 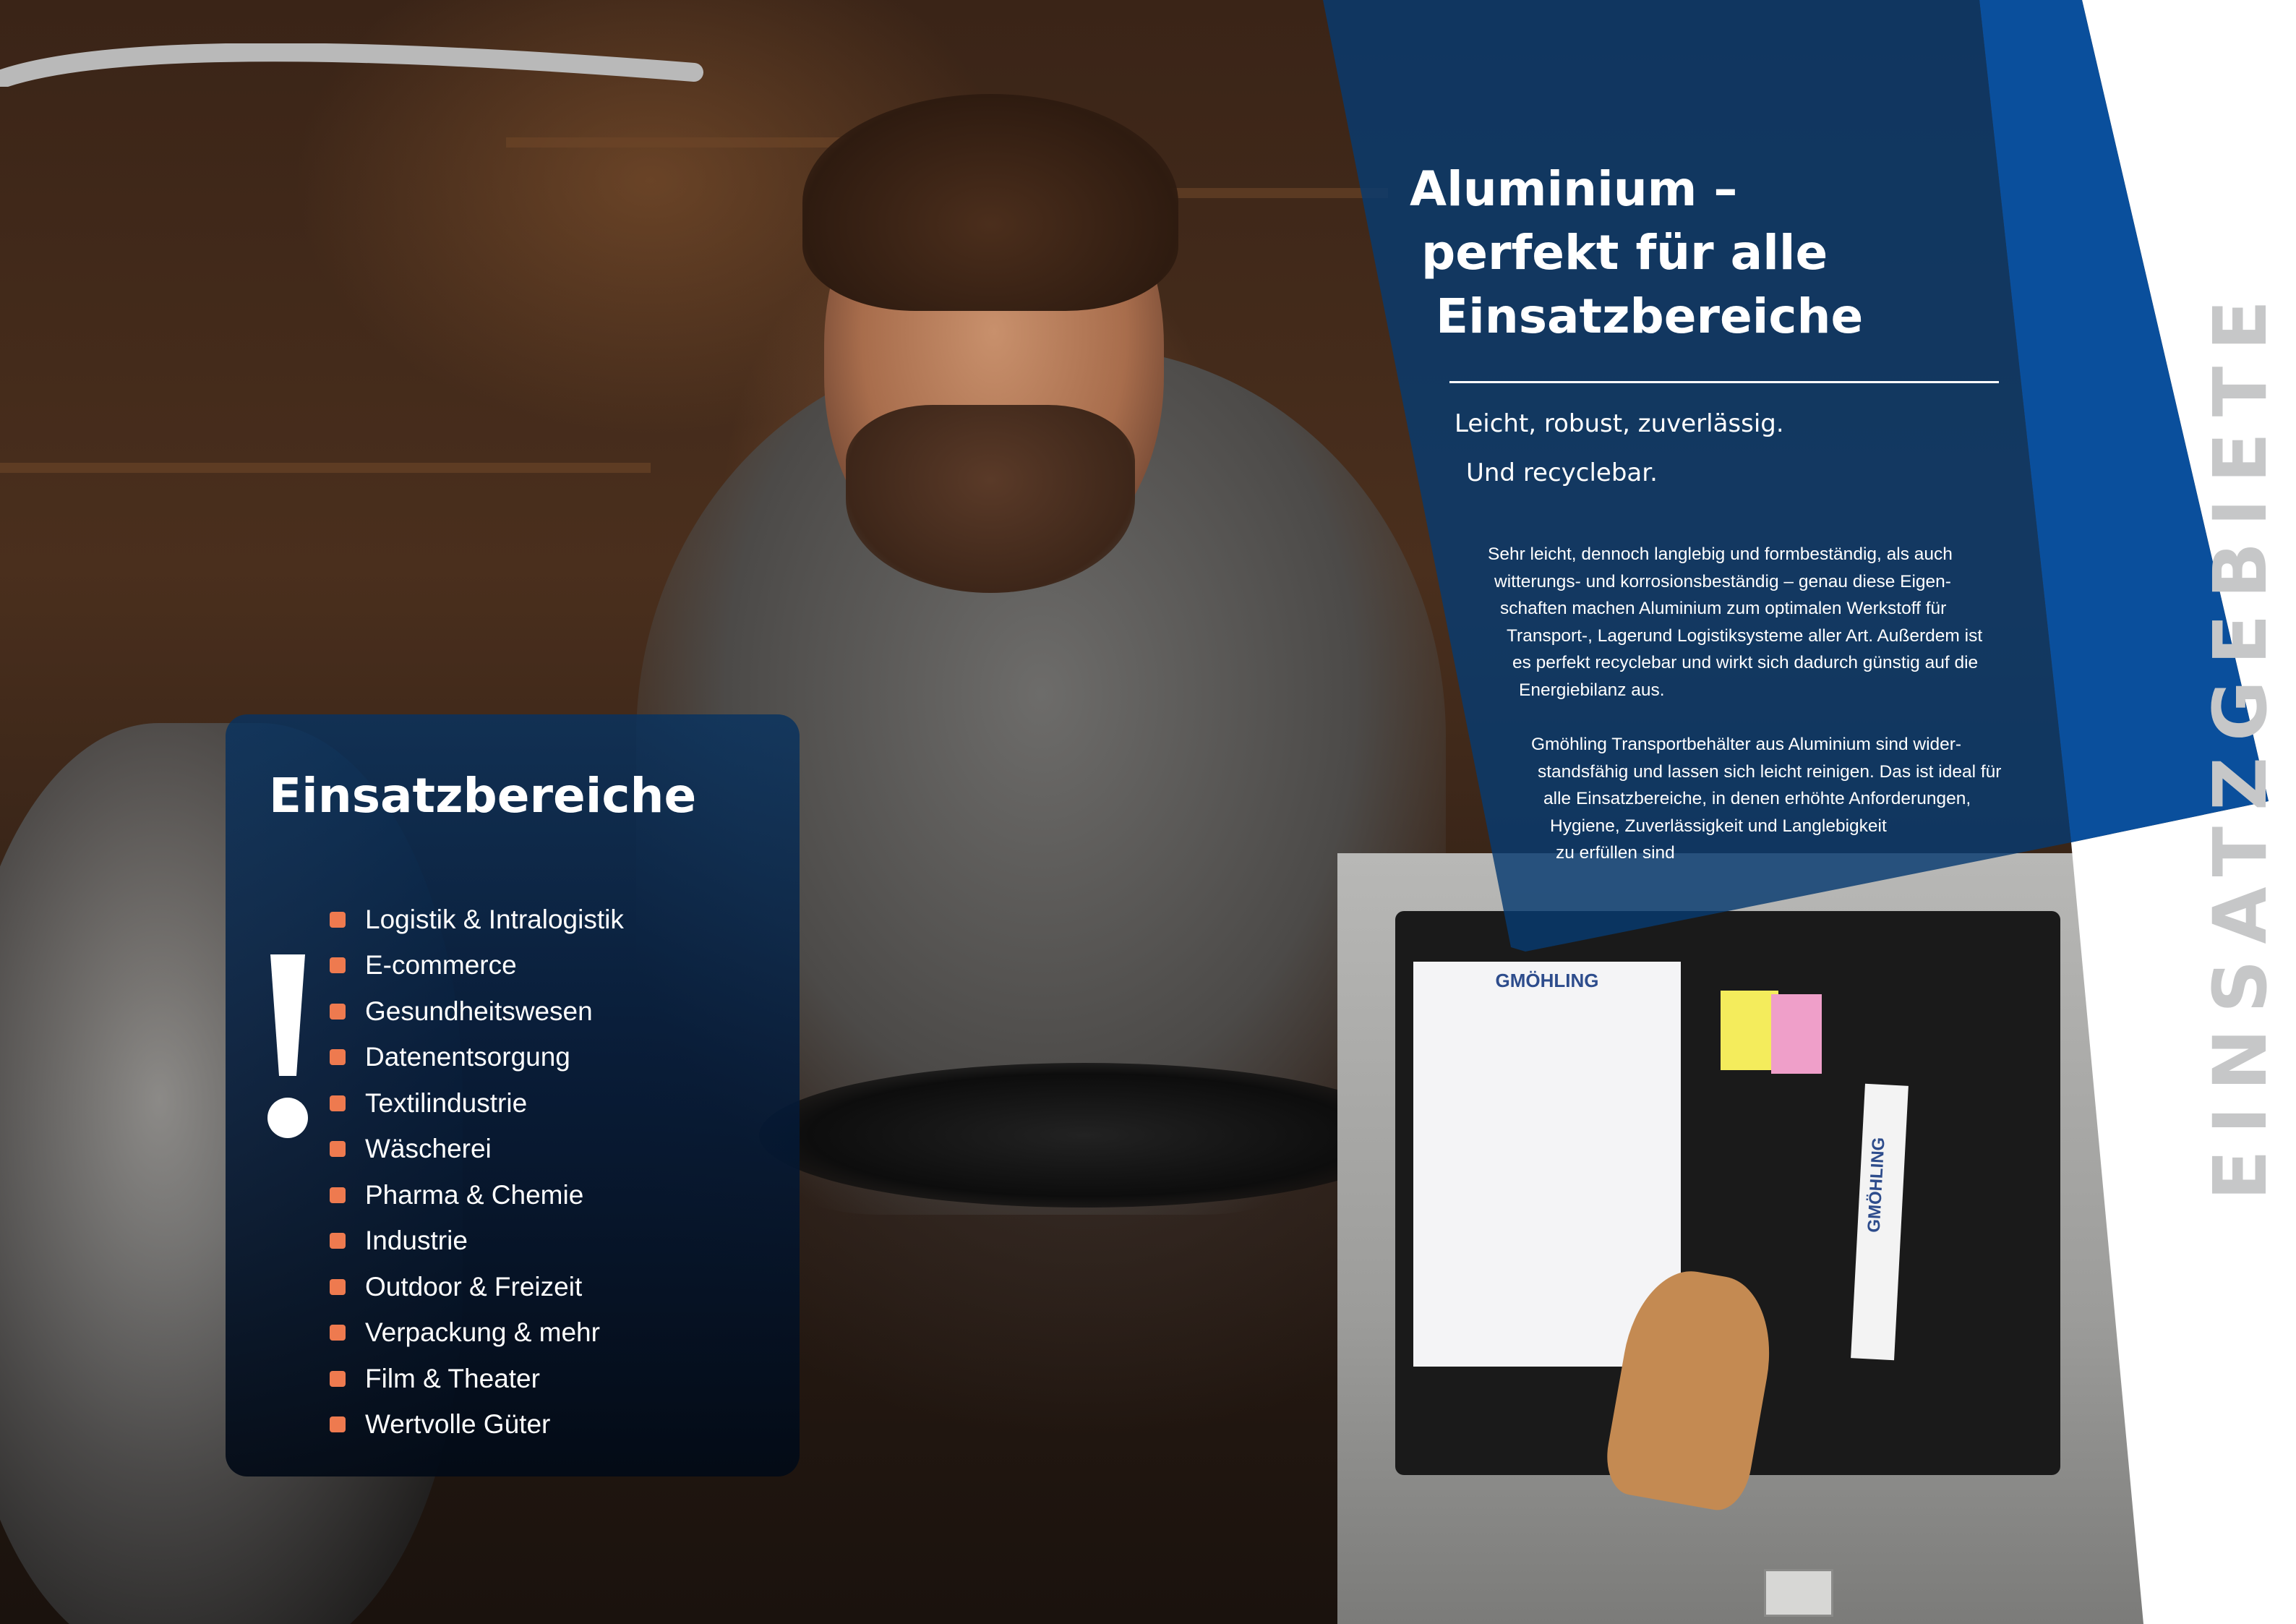 What do you see at coordinates (1084, 1135) in the screenshot?
I see `motorcycle-handlebar-lower` at bounding box center [1084, 1135].